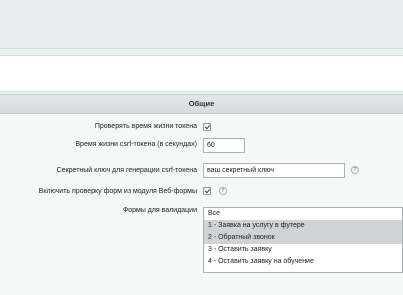  What do you see at coordinates (159, 210) in the screenshot?
I see `validation-forms-label: Формы для валидации` at bounding box center [159, 210].